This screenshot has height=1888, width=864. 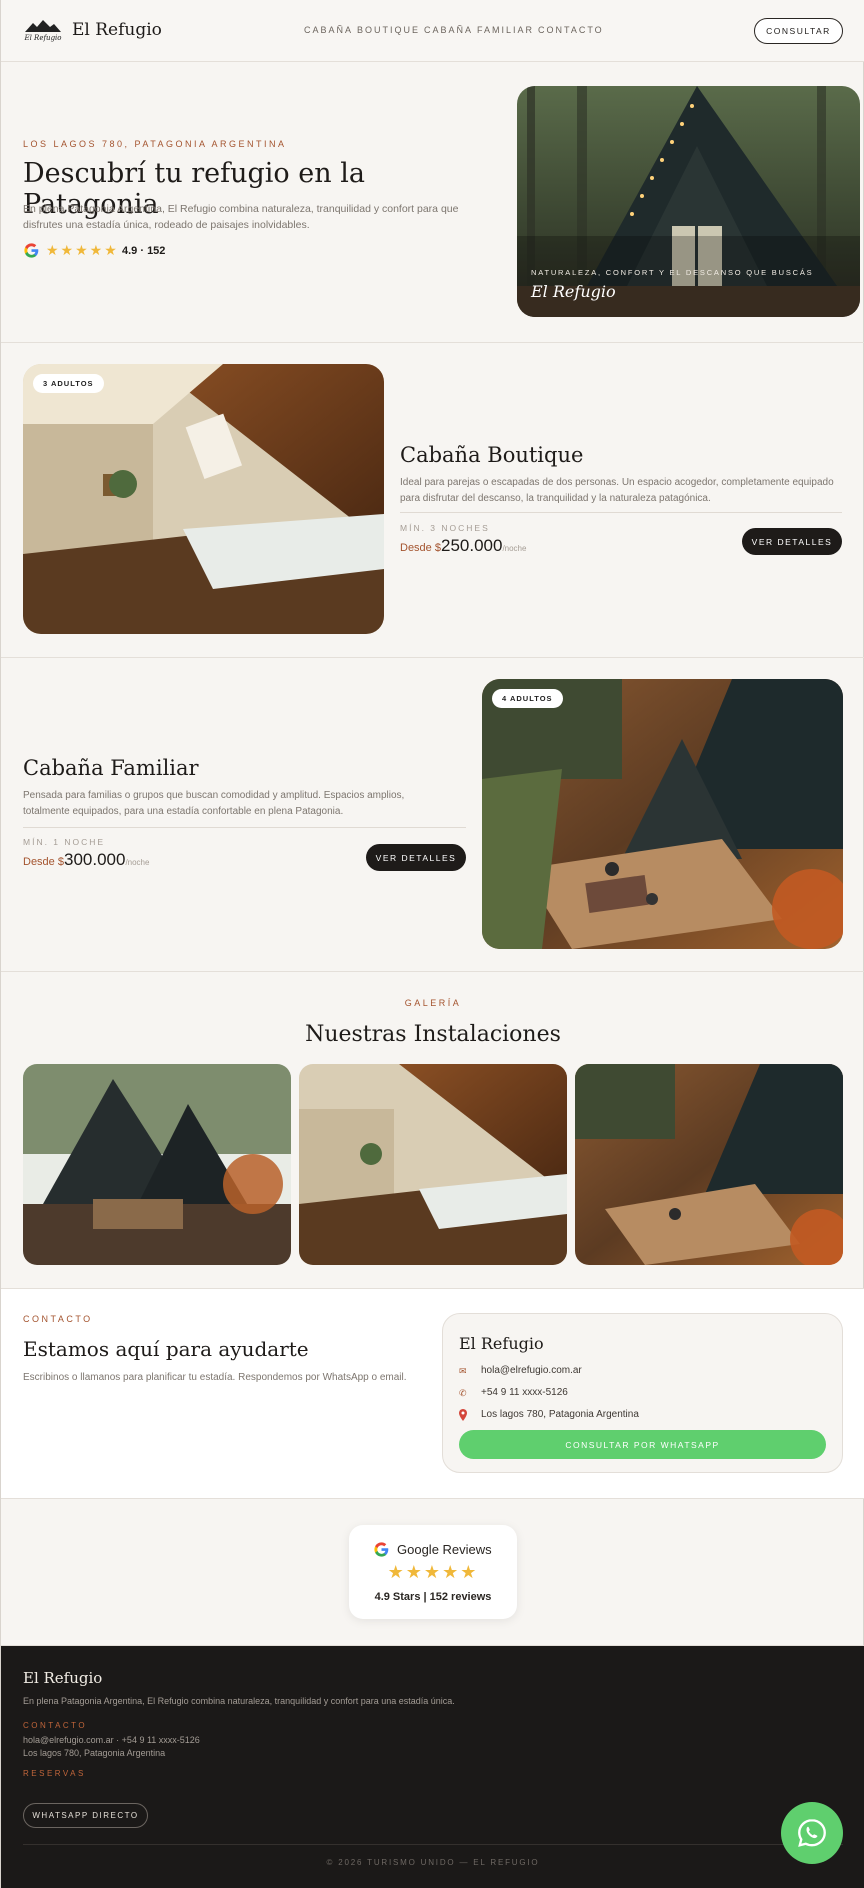 What do you see at coordinates (433, 1844) in the screenshot?
I see `footer-divider` at bounding box center [433, 1844].